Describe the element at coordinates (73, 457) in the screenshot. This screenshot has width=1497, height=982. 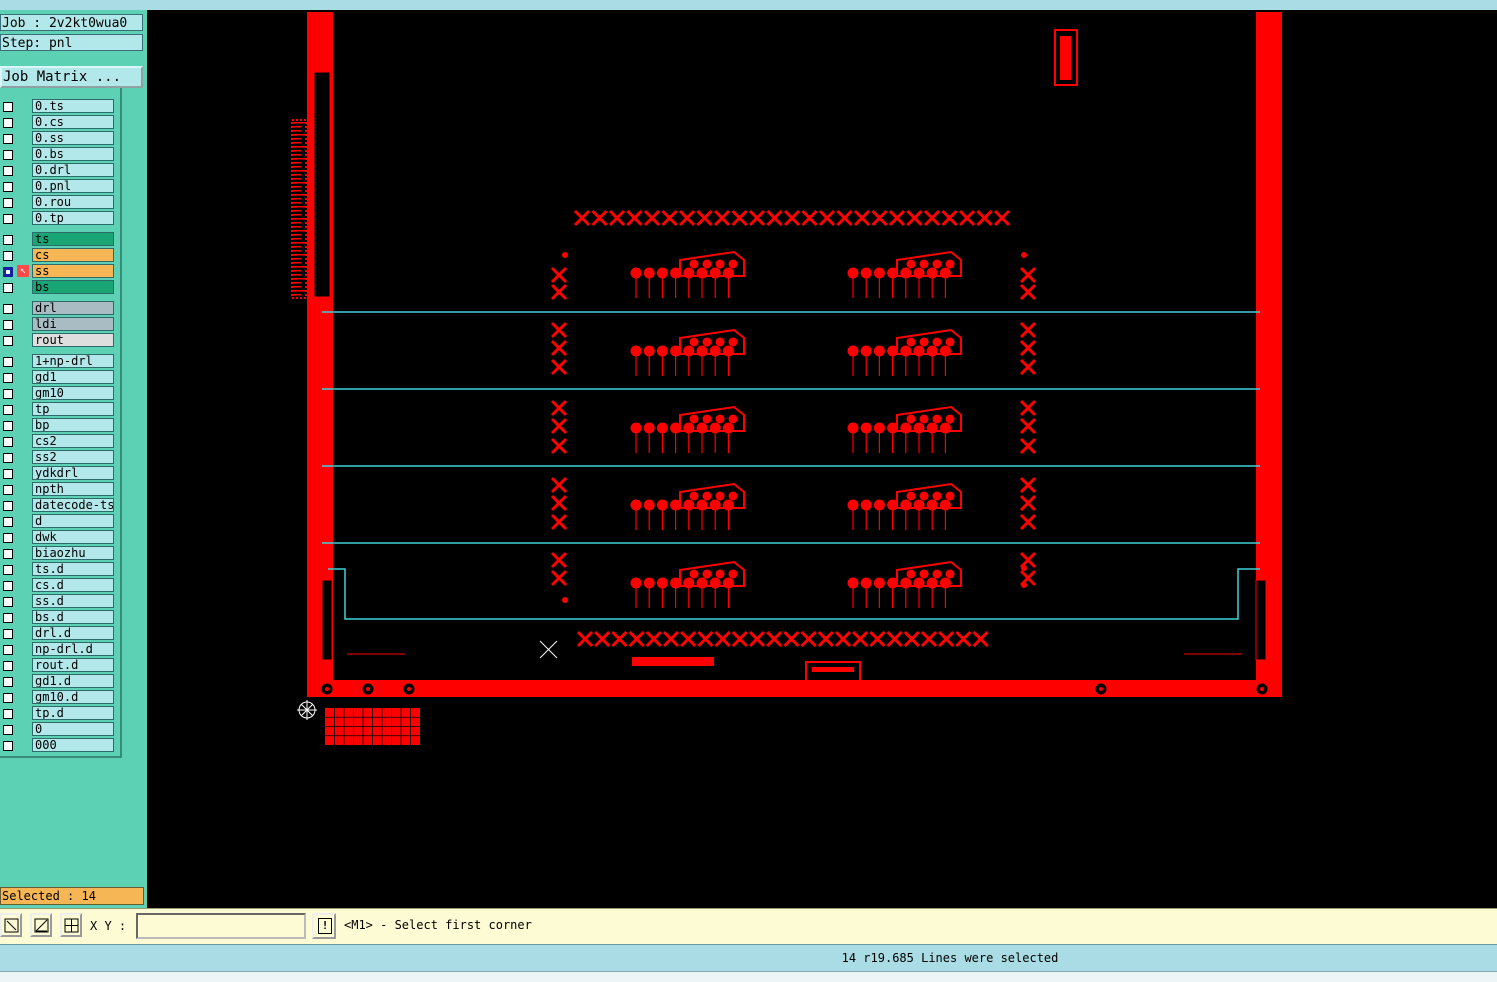
I see `layer-name: ss2` at that location.